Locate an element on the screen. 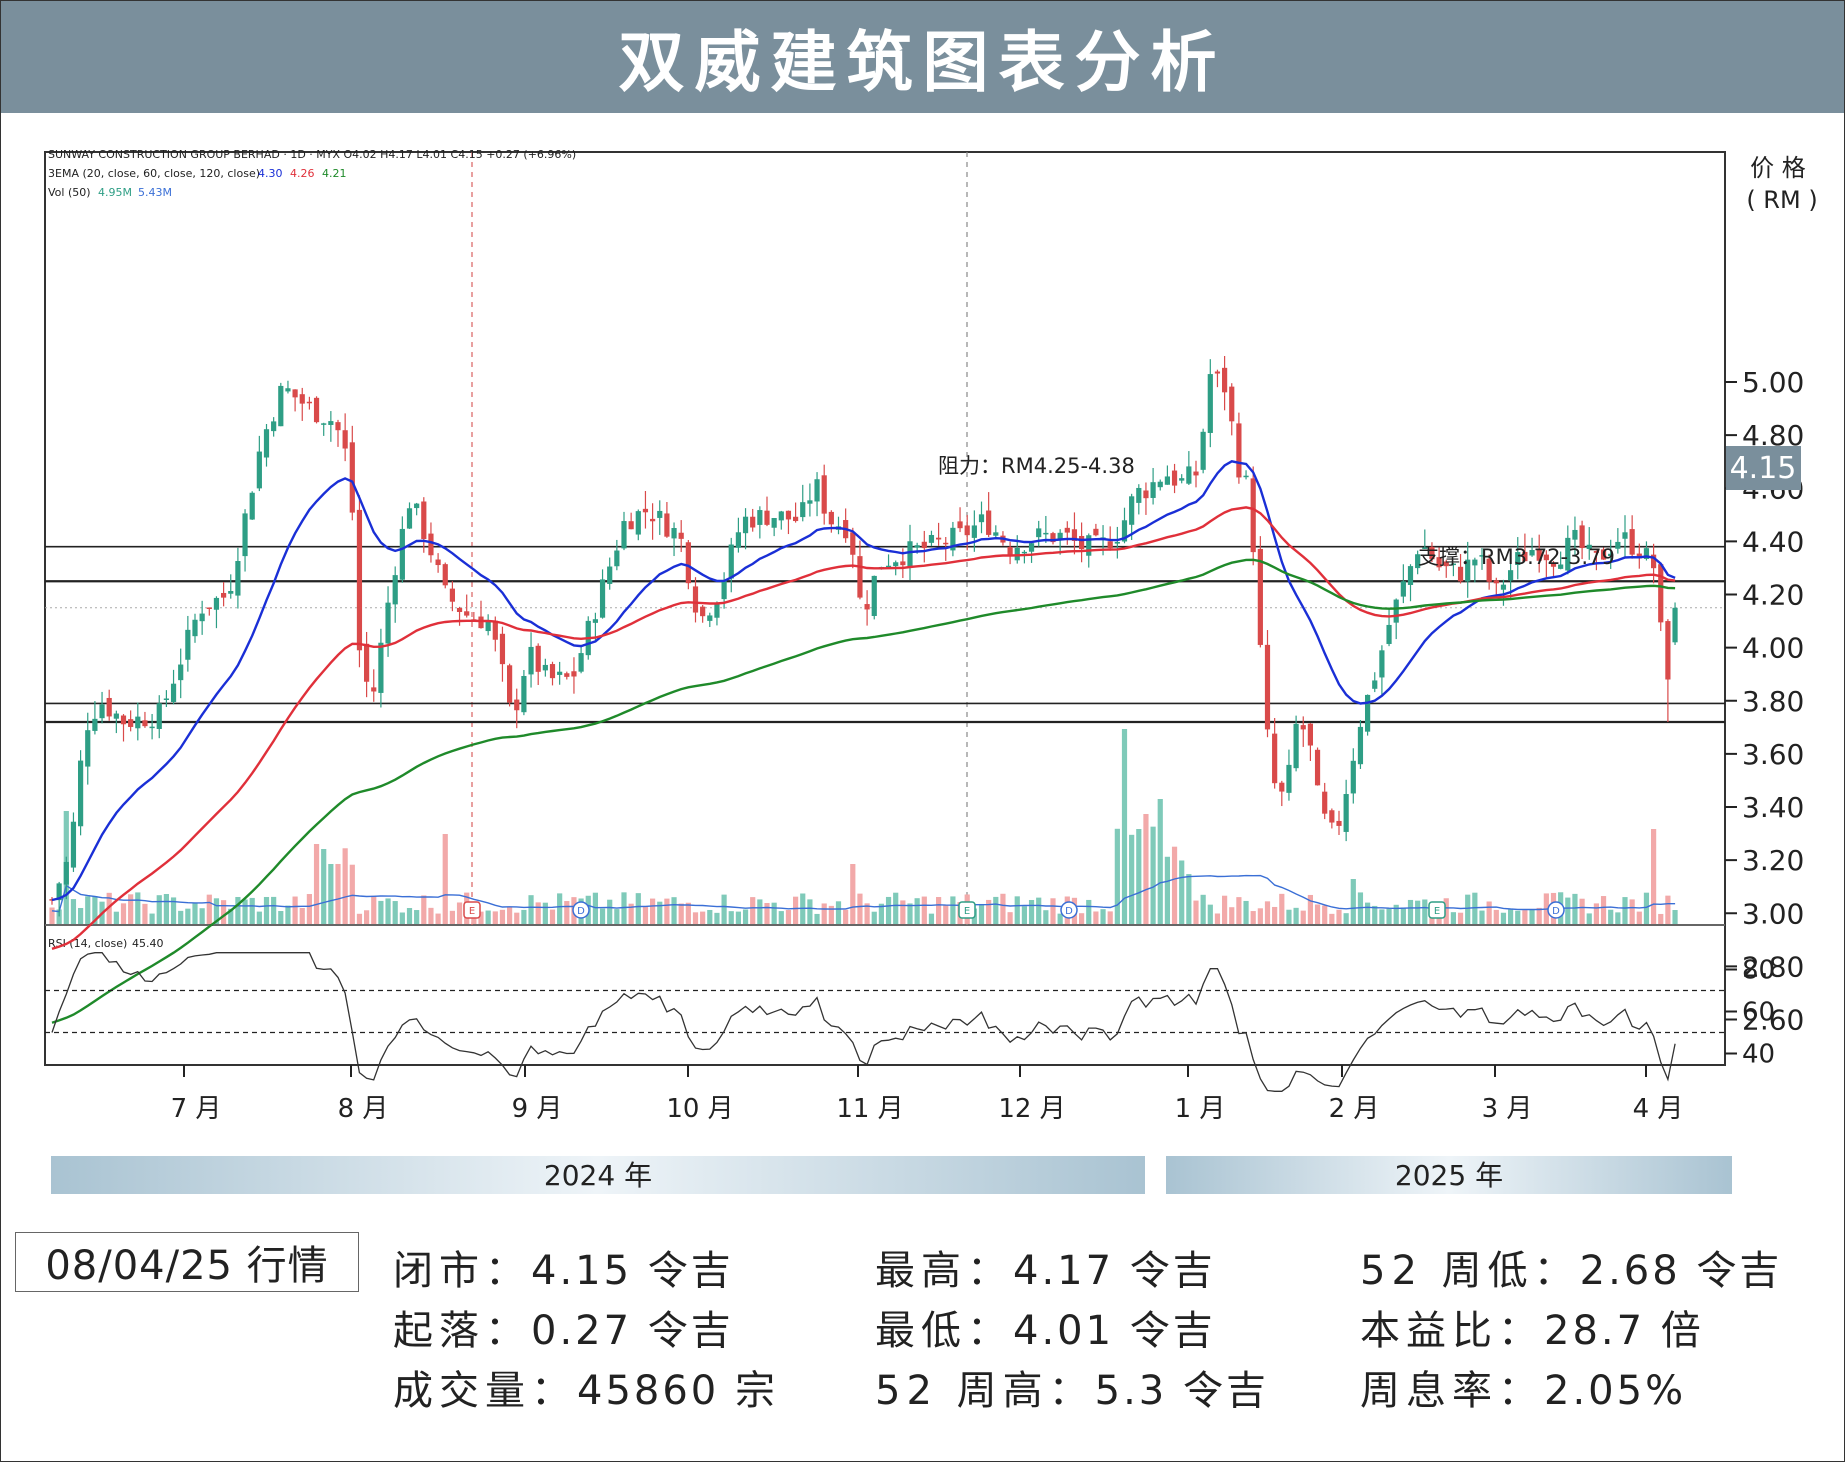  stat-pe-key: 本益比： is located at coordinates (1452, 1331).